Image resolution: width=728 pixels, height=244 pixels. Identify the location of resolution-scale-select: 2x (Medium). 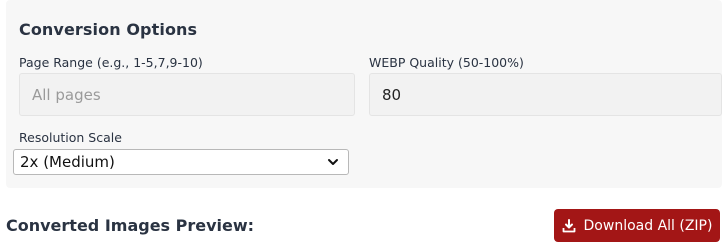
(181, 162).